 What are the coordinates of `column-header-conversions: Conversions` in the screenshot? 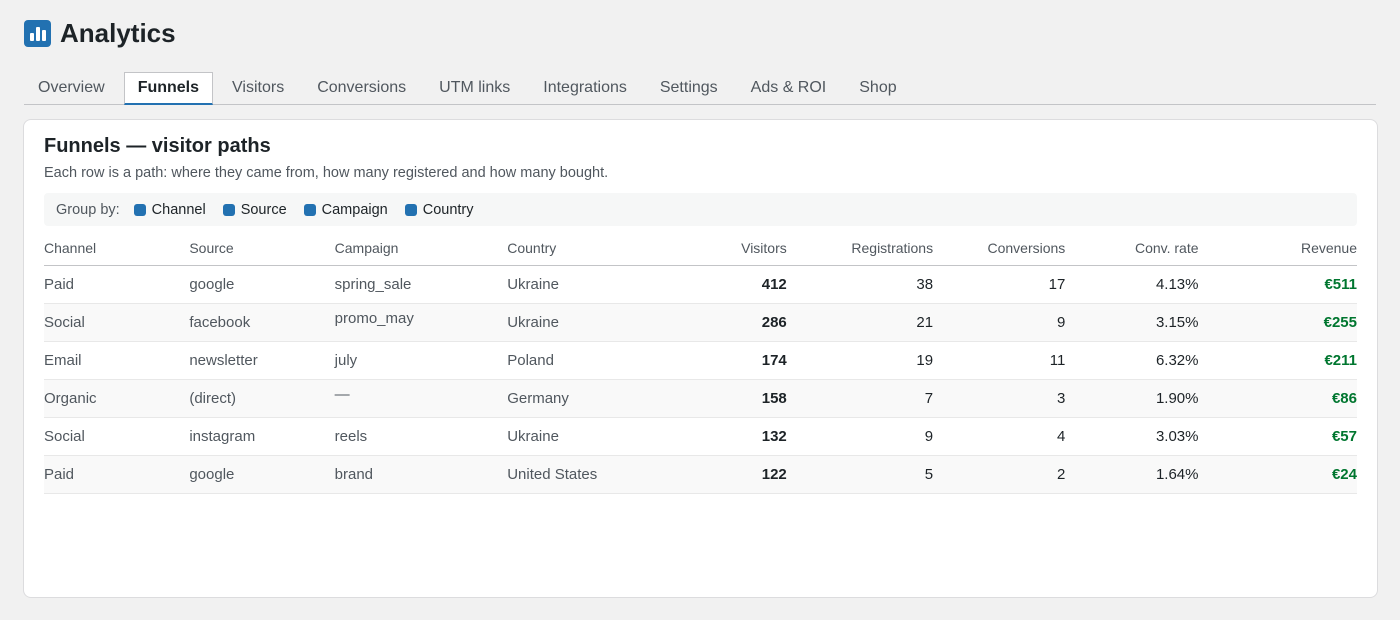 It's located at (999, 253).